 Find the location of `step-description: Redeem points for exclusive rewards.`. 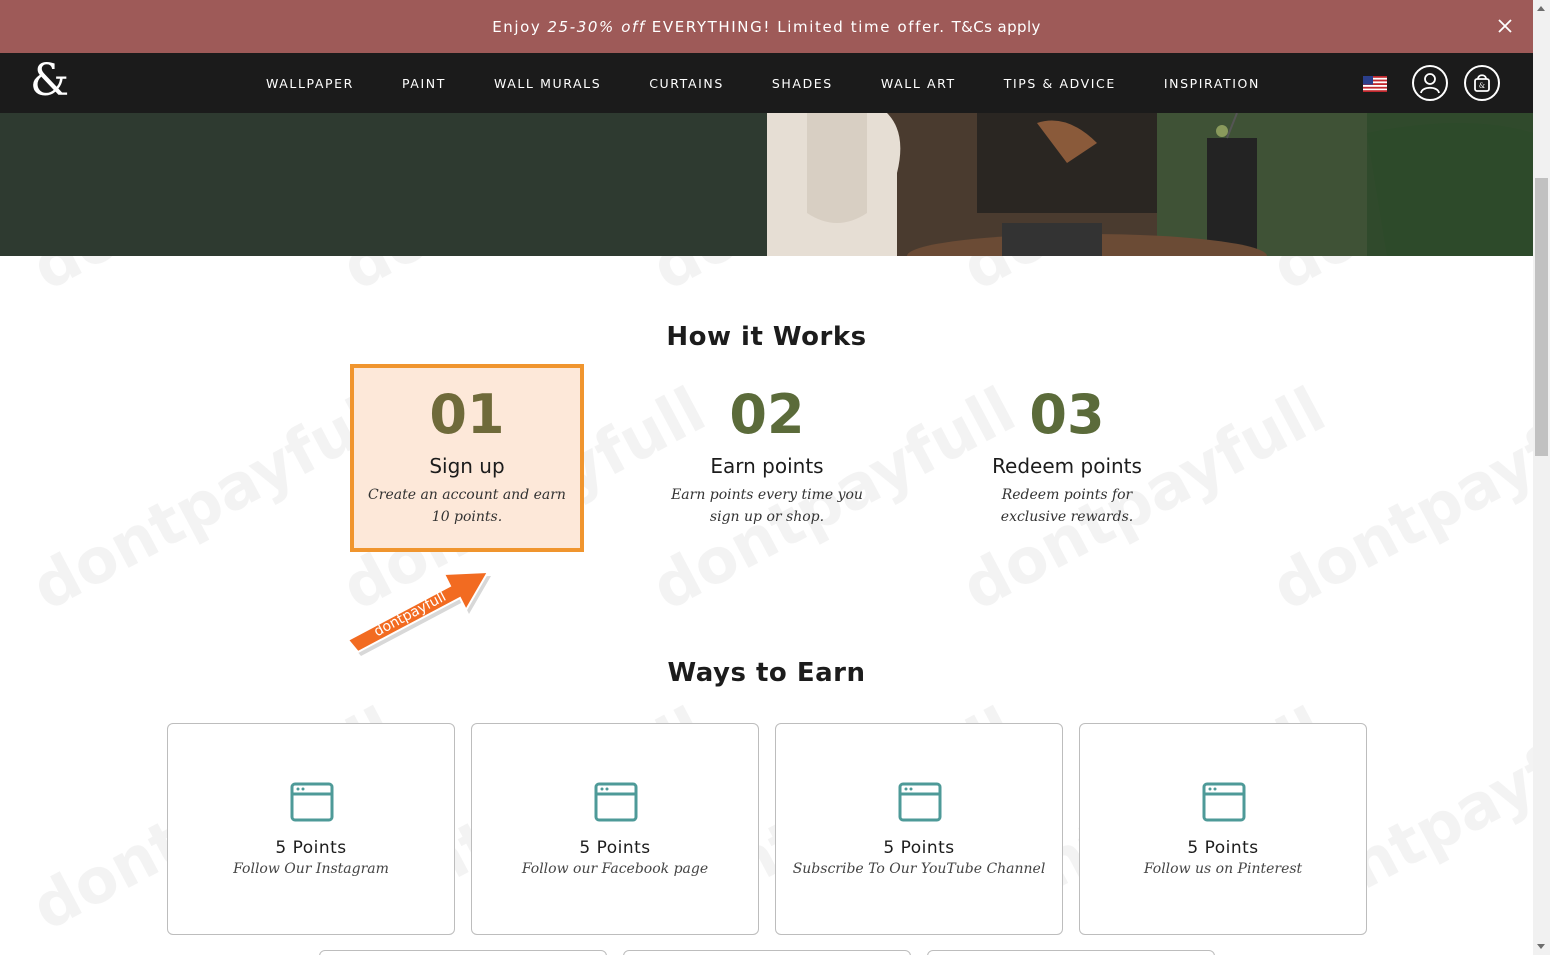

step-description: Redeem points for exclusive rewards. is located at coordinates (1067, 506).